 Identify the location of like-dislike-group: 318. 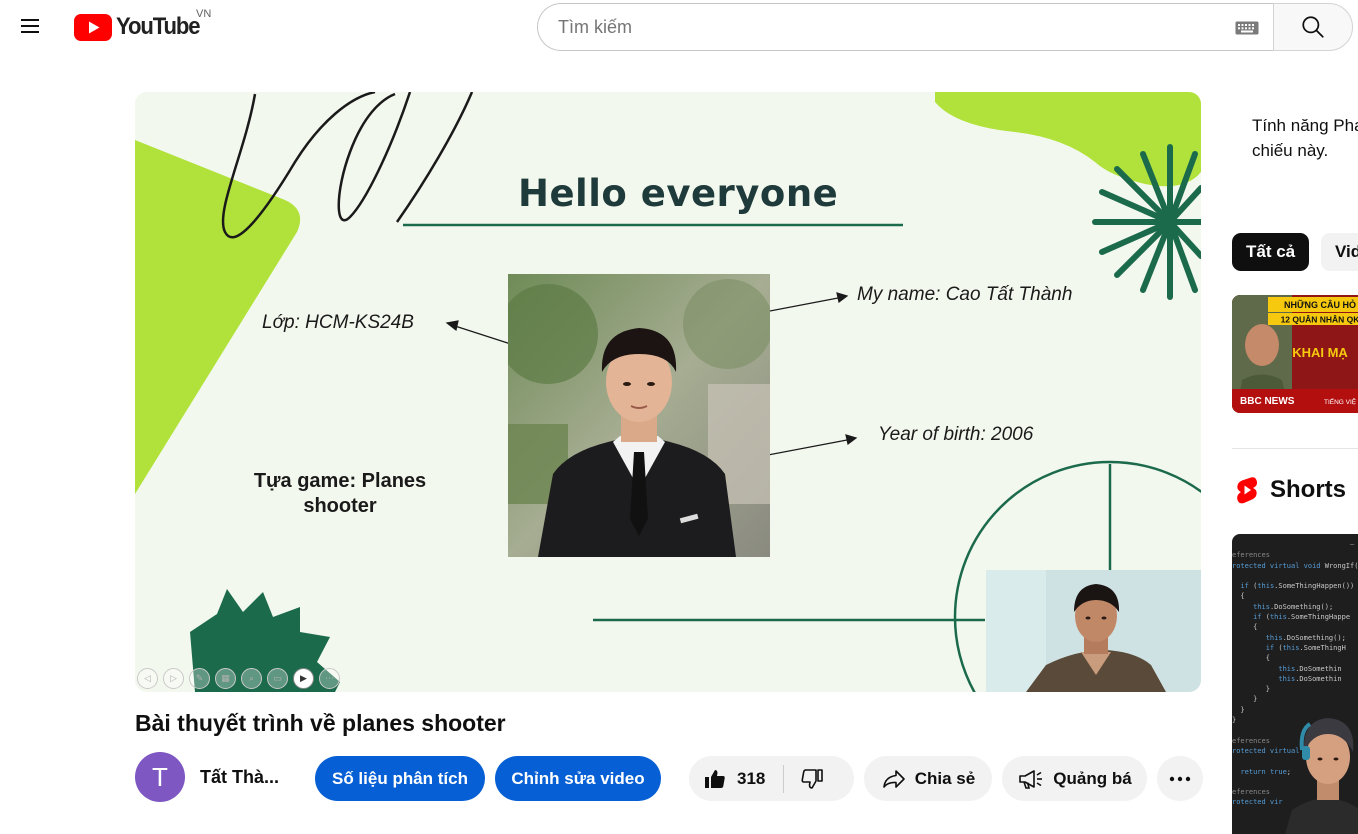
(771, 778).